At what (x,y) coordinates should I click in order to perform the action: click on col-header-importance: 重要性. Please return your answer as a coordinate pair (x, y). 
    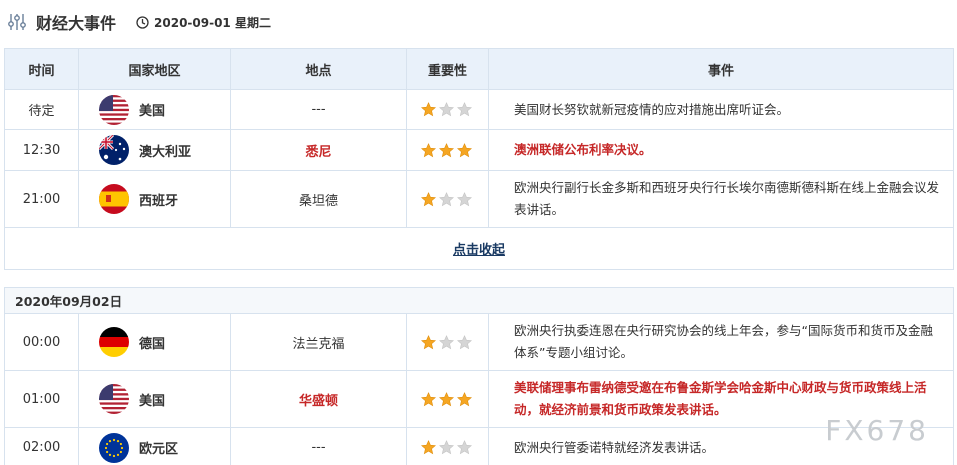
    Looking at the image, I should click on (447, 69).